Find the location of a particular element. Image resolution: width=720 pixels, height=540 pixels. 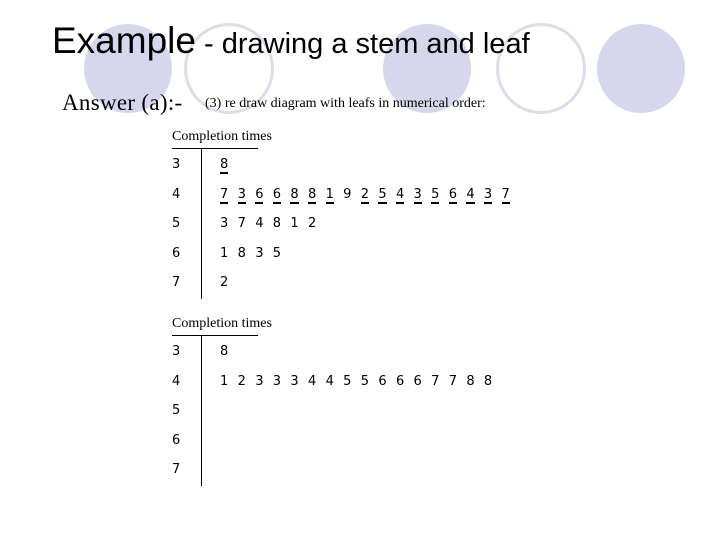

stem-leaf-row: 7 is located at coordinates (342, 469).